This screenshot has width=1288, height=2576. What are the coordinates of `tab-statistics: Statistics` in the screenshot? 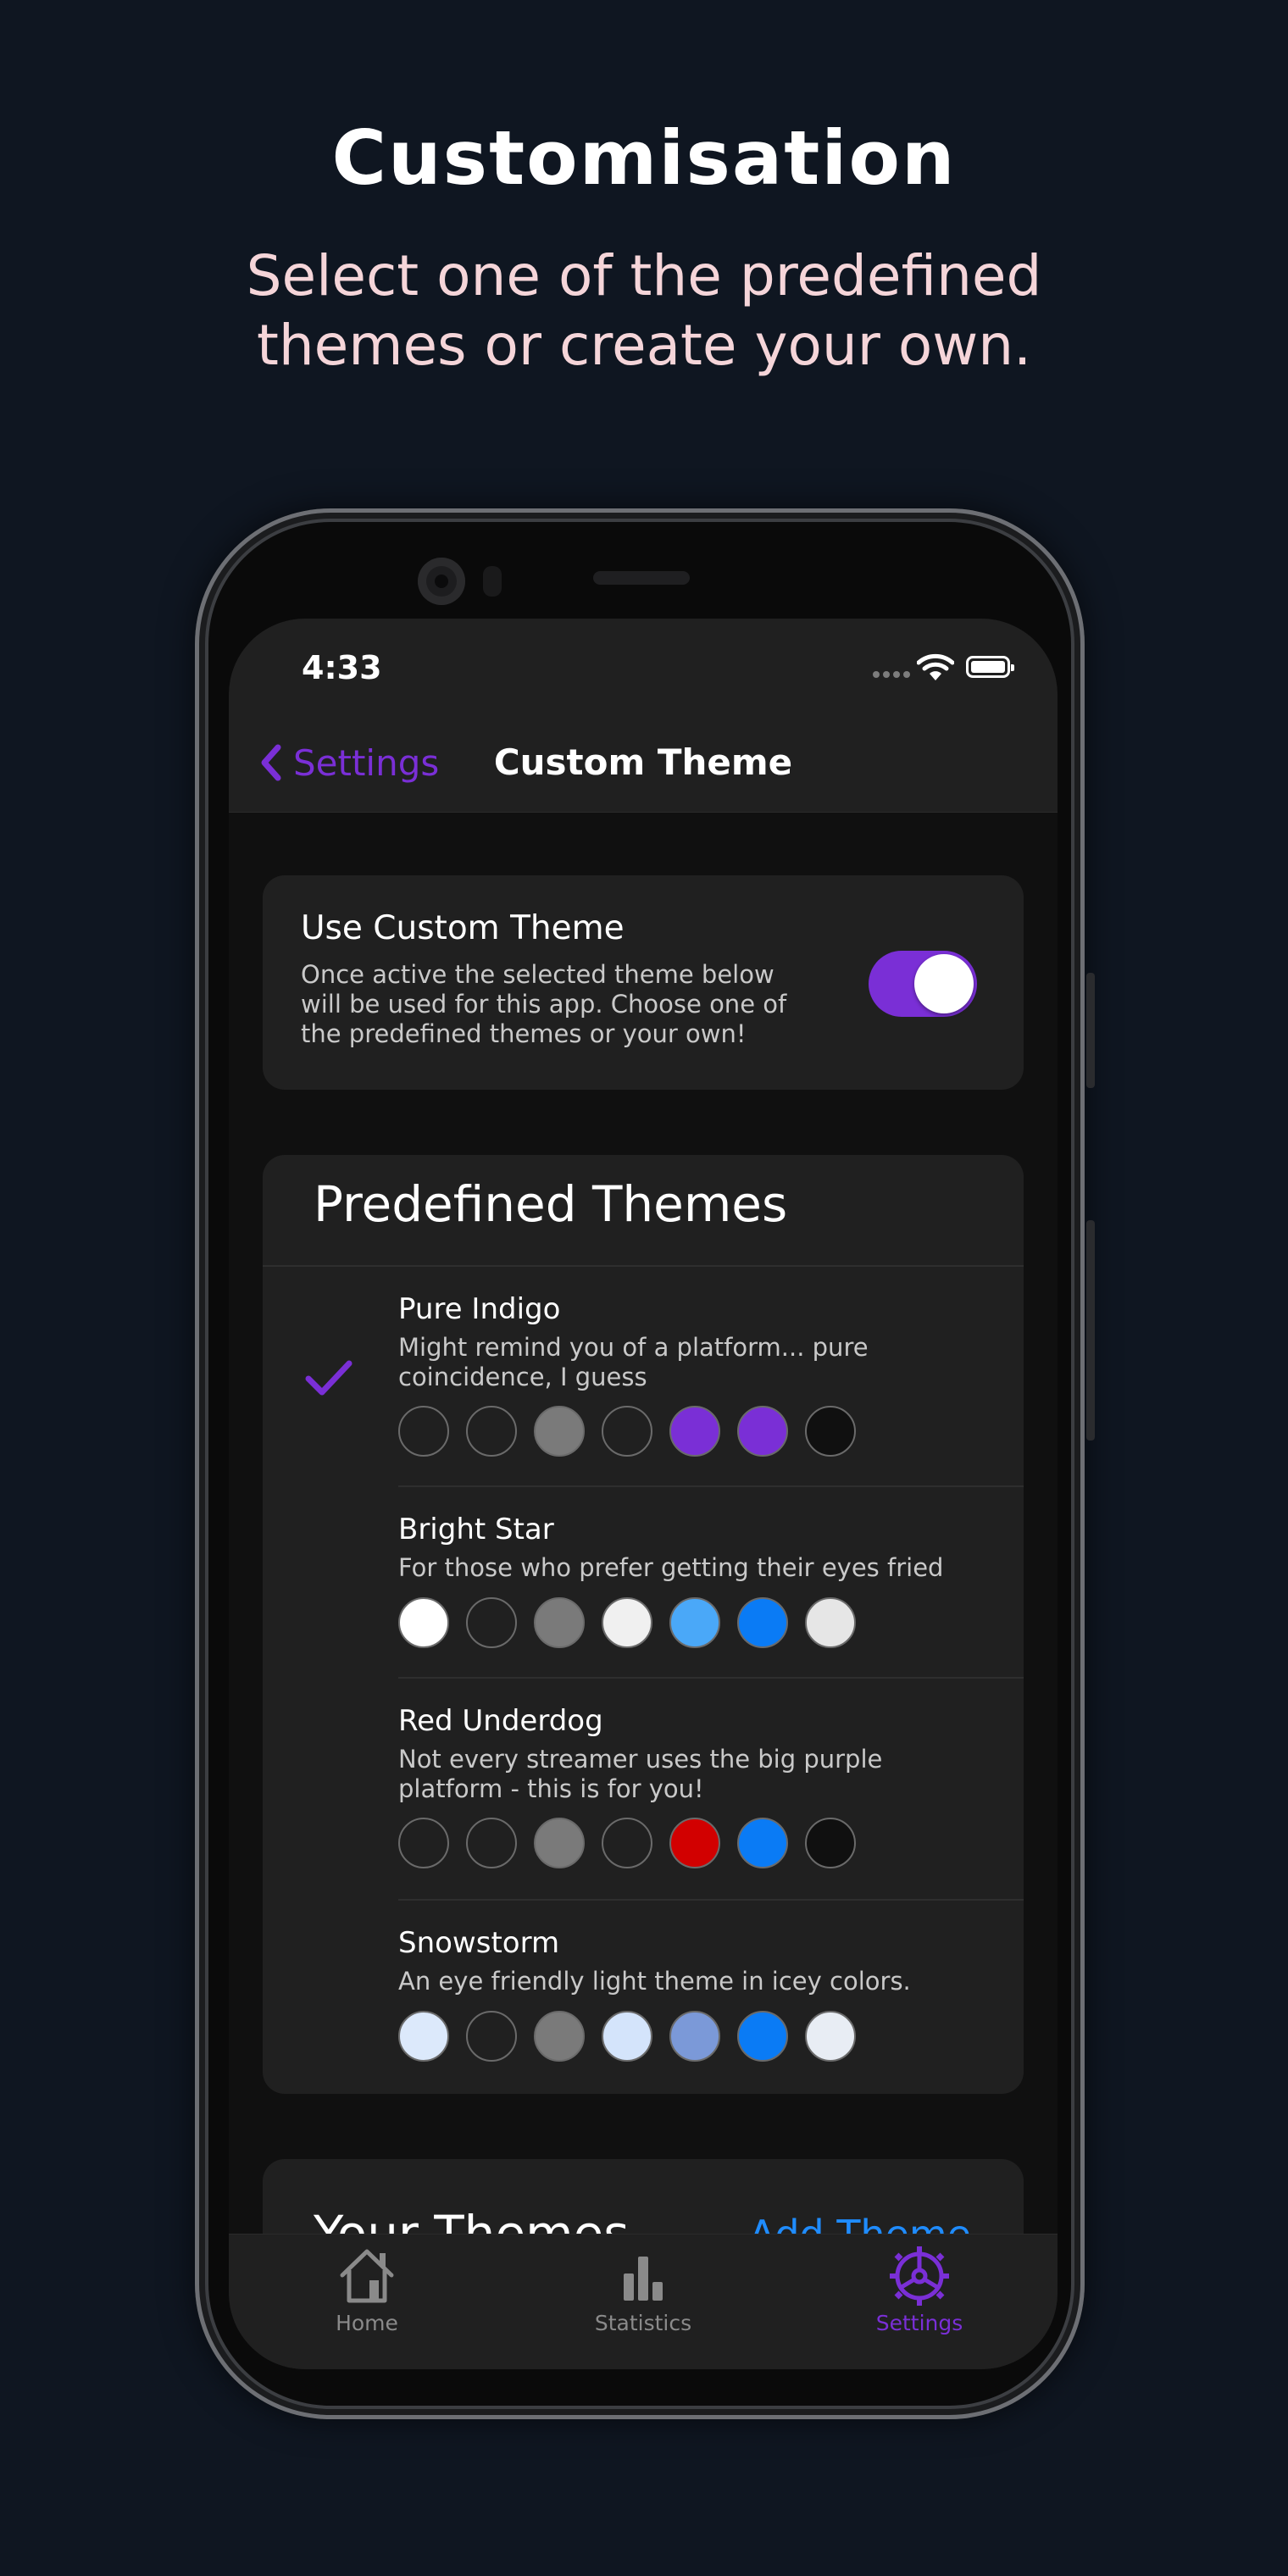 It's located at (643, 2302).